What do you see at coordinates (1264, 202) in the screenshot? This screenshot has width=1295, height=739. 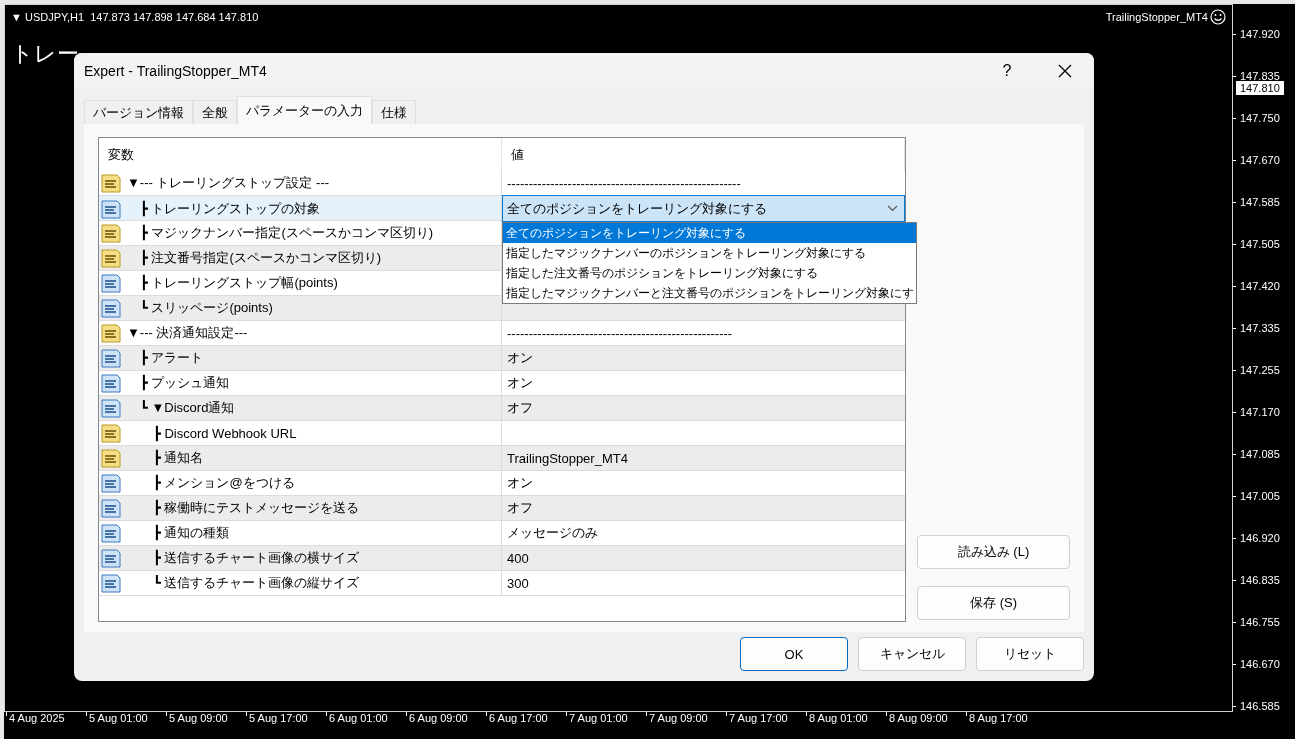 I see `price-label: 147.585` at bounding box center [1264, 202].